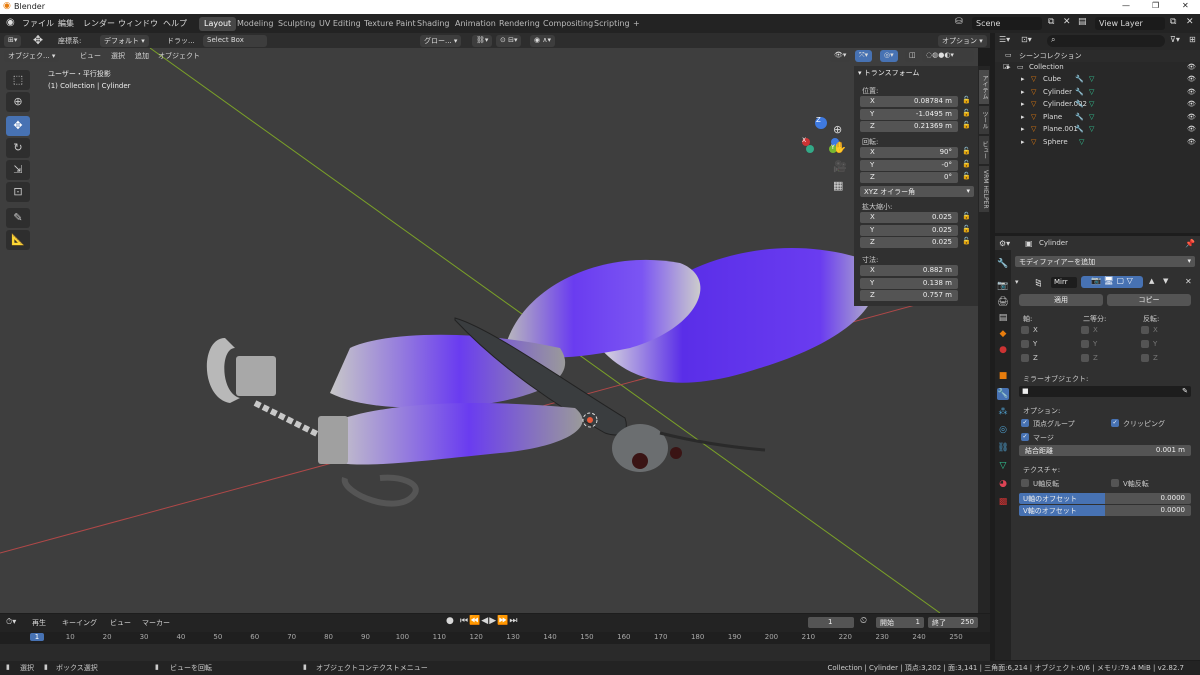  What do you see at coordinates (840, 166) in the screenshot?
I see `camera-icon: 🎥` at bounding box center [840, 166].